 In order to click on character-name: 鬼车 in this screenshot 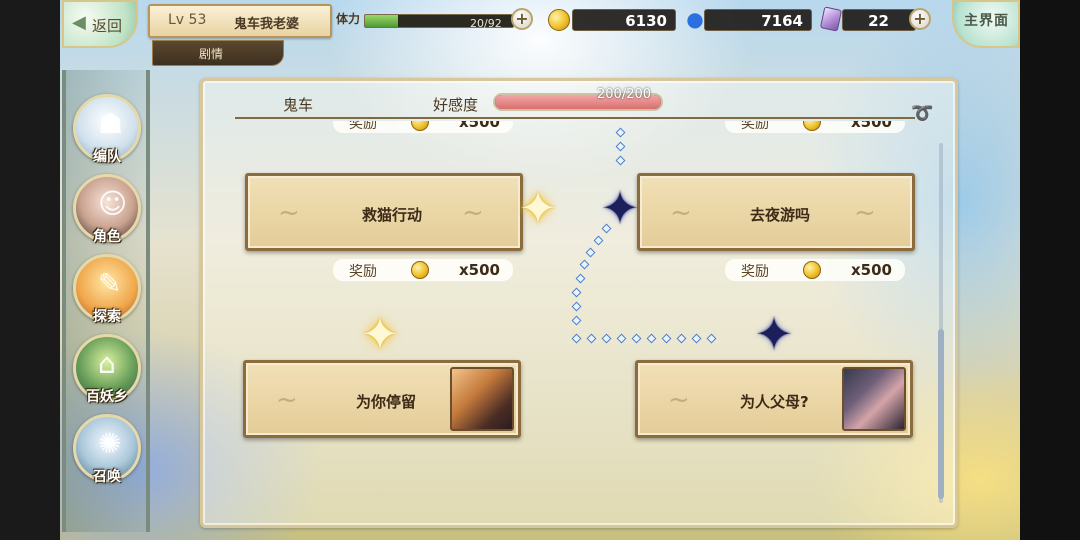, I will do `click(298, 105)`.